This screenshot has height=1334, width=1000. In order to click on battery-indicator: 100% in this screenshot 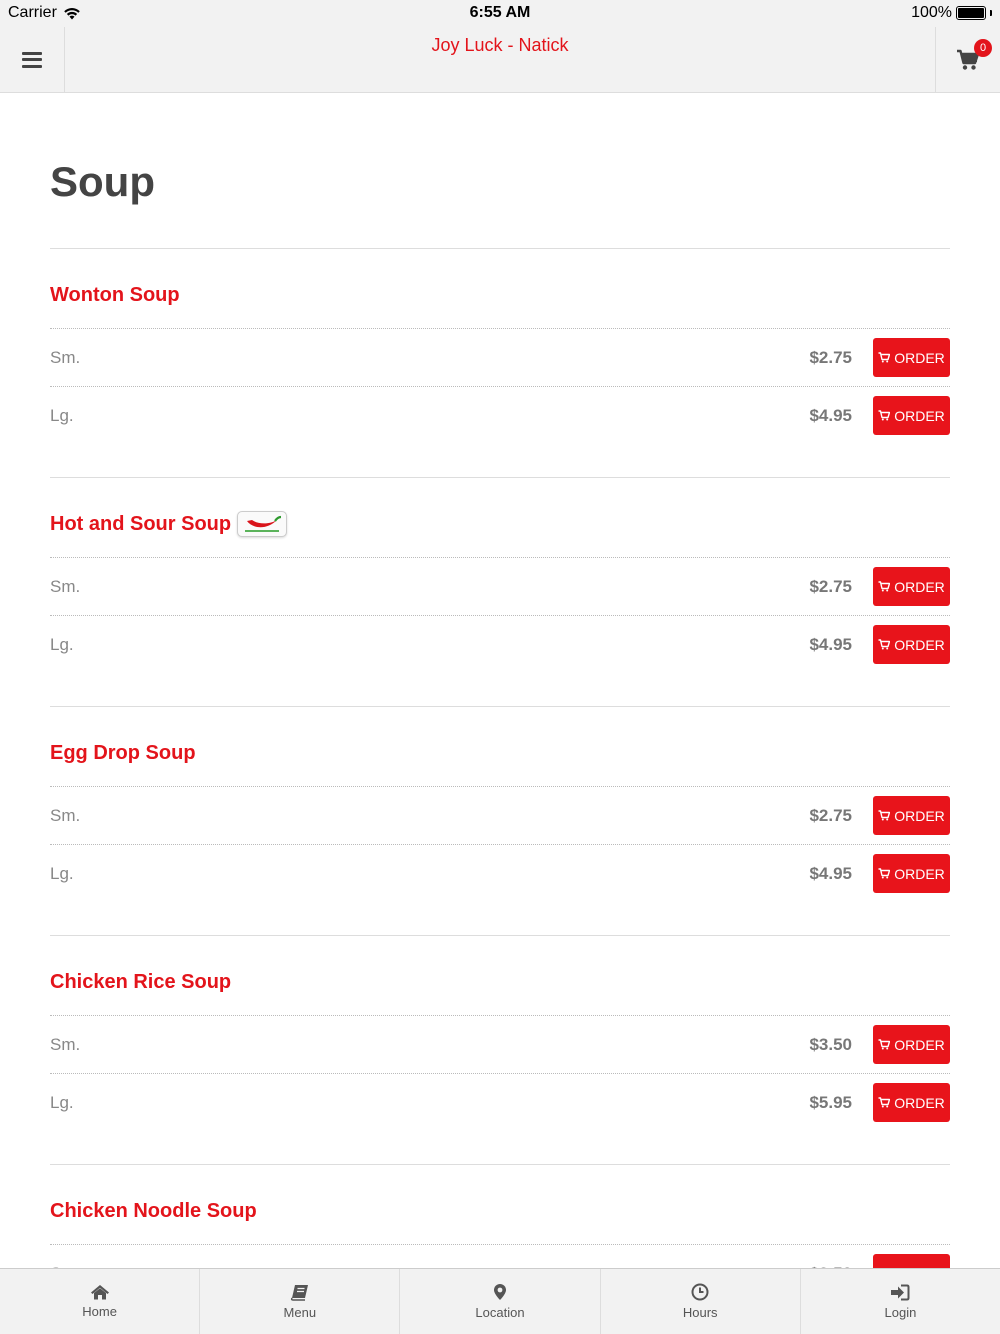, I will do `click(951, 13)`.